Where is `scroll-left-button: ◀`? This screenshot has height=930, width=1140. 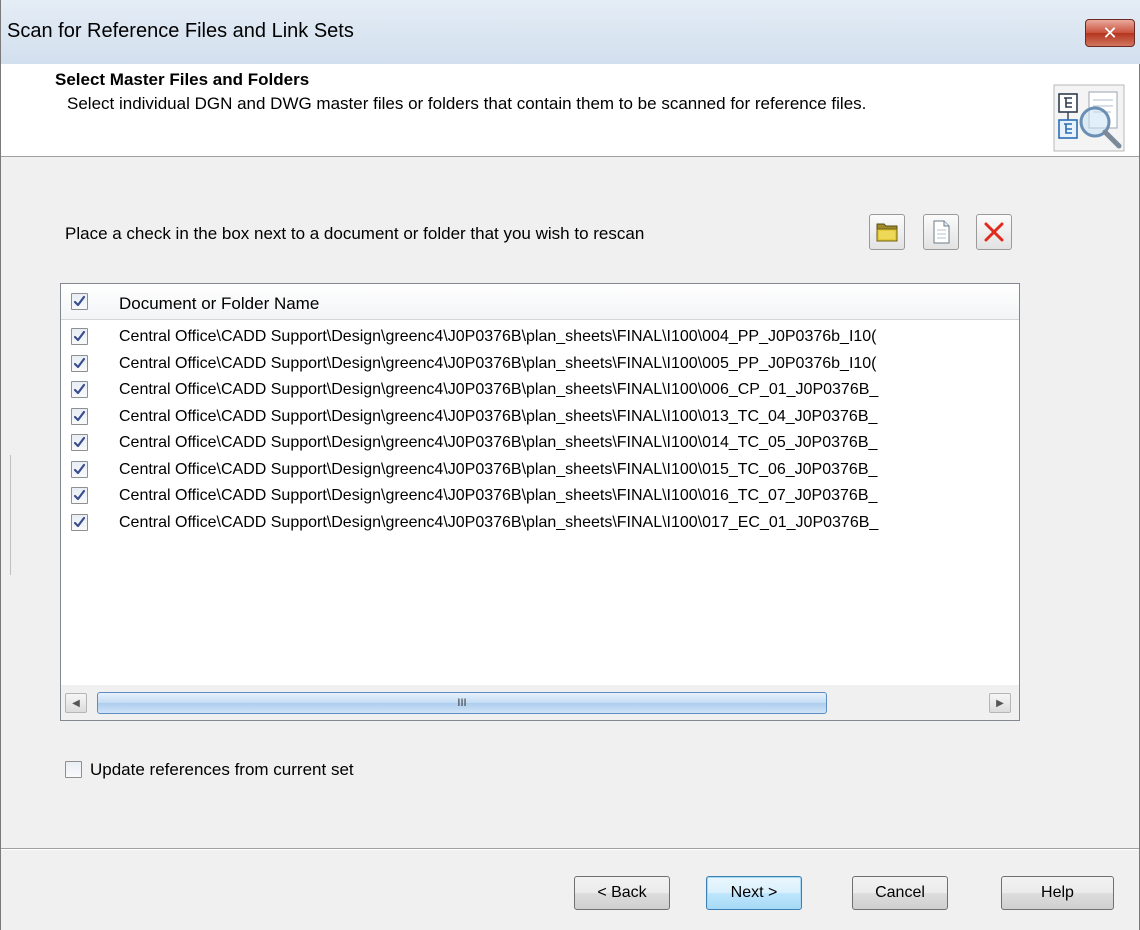
scroll-left-button: ◀ is located at coordinates (76, 703).